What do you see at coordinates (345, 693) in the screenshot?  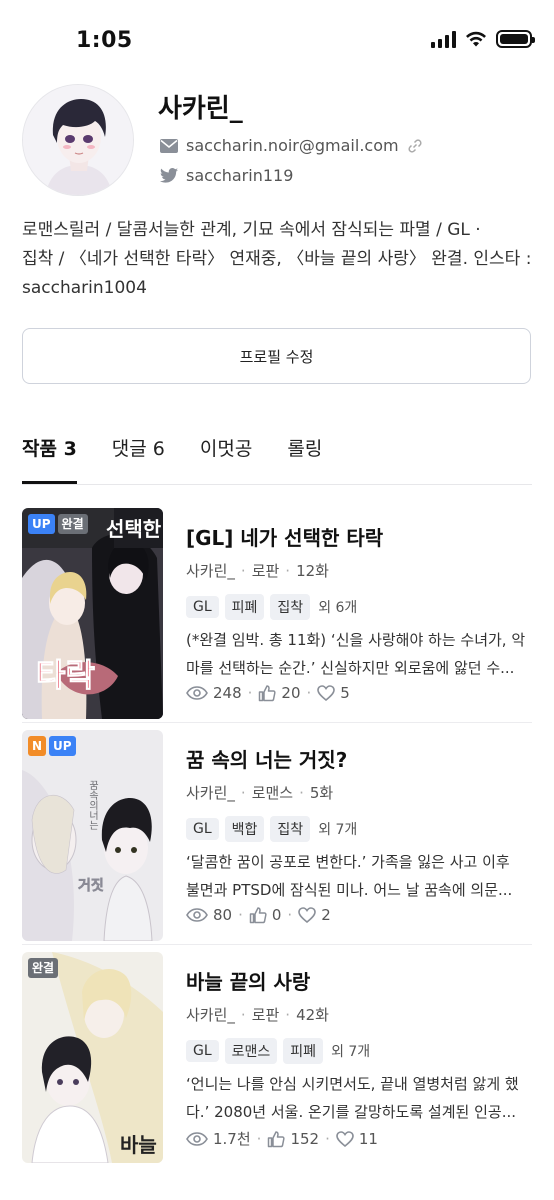 I see `hearts-count: 5` at bounding box center [345, 693].